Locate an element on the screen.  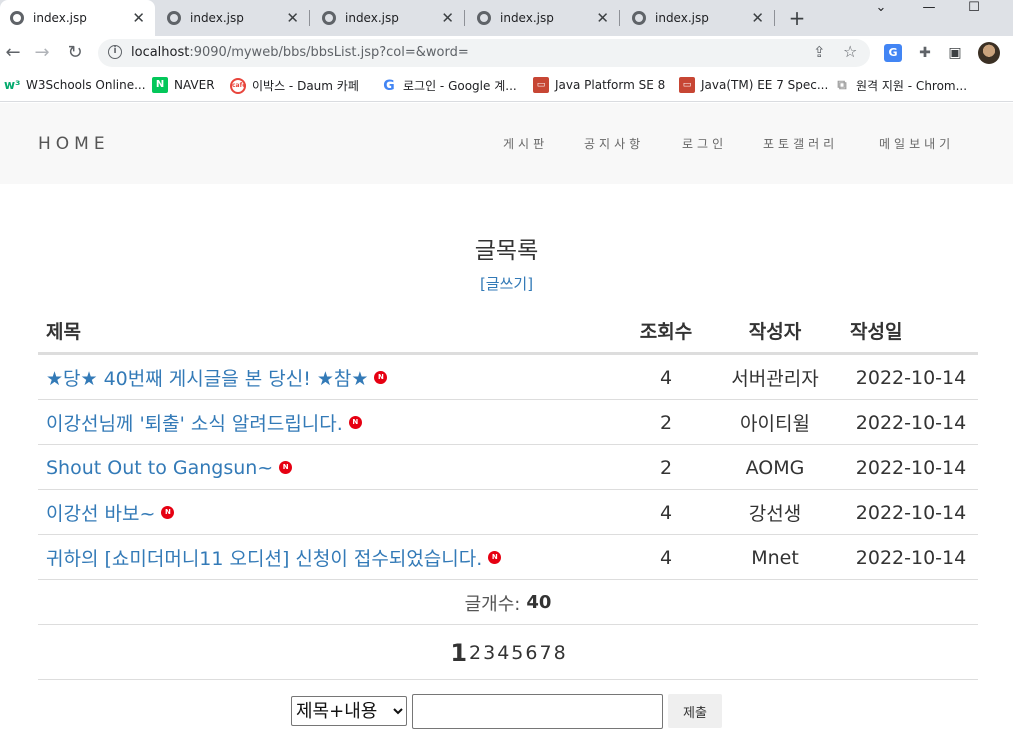
post-writer: AOMG is located at coordinates (775, 467).